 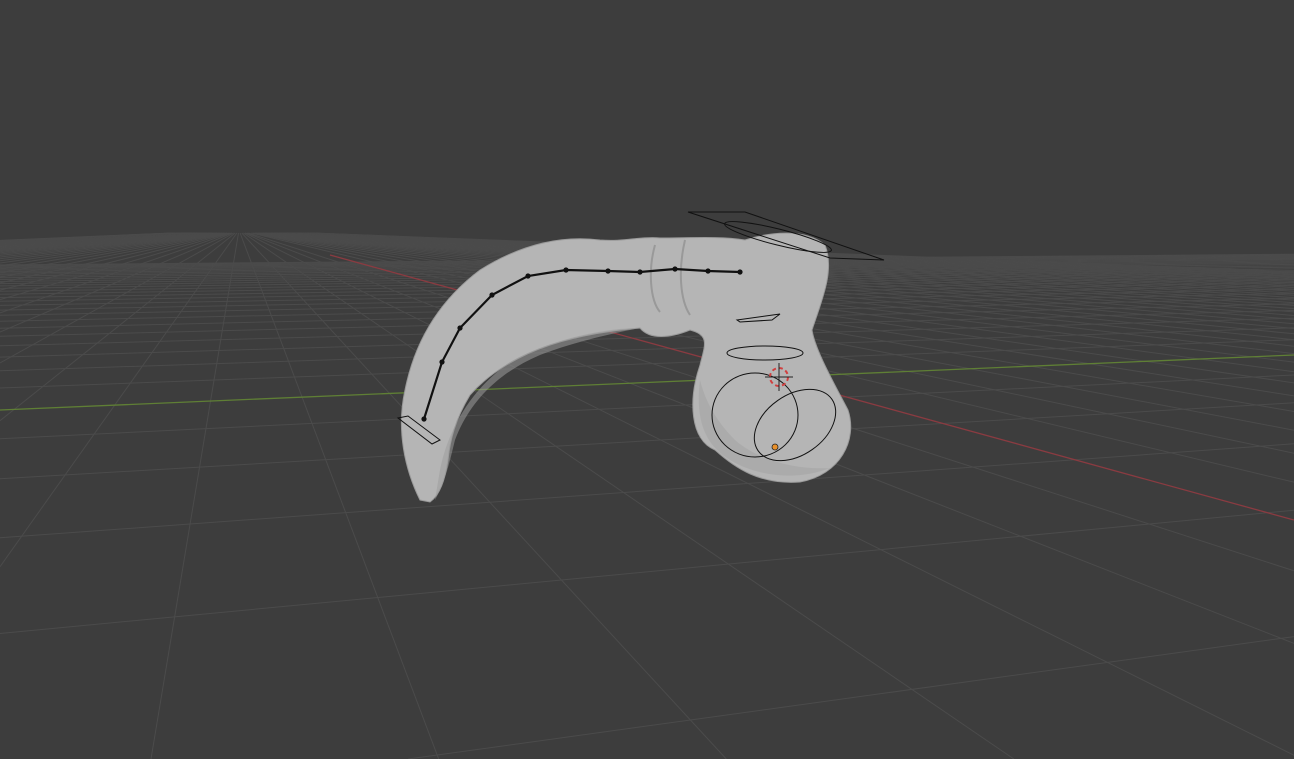 What do you see at coordinates (775, 447) in the screenshot?
I see `object-origin-icon` at bounding box center [775, 447].